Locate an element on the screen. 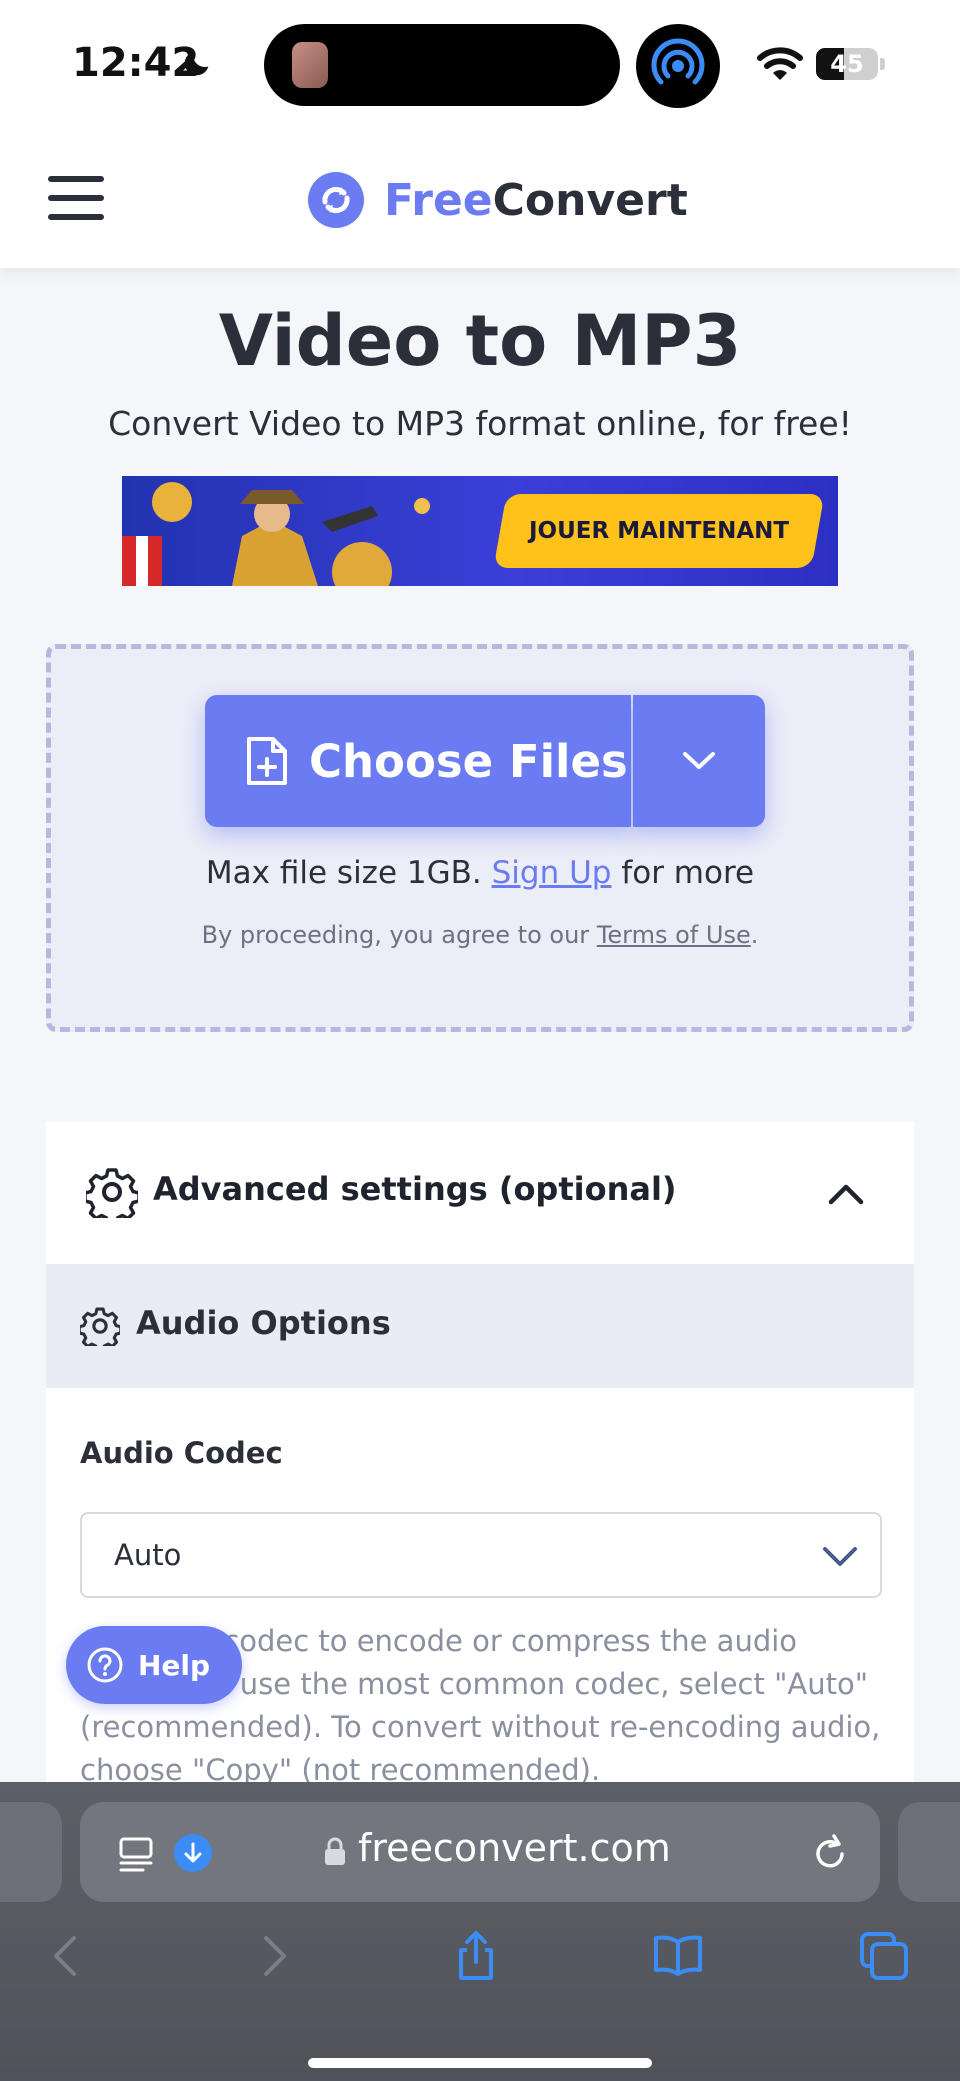 The height and width of the screenshot is (2081, 960). ad-banner: JOUER MAINTENANT is located at coordinates (480, 531).